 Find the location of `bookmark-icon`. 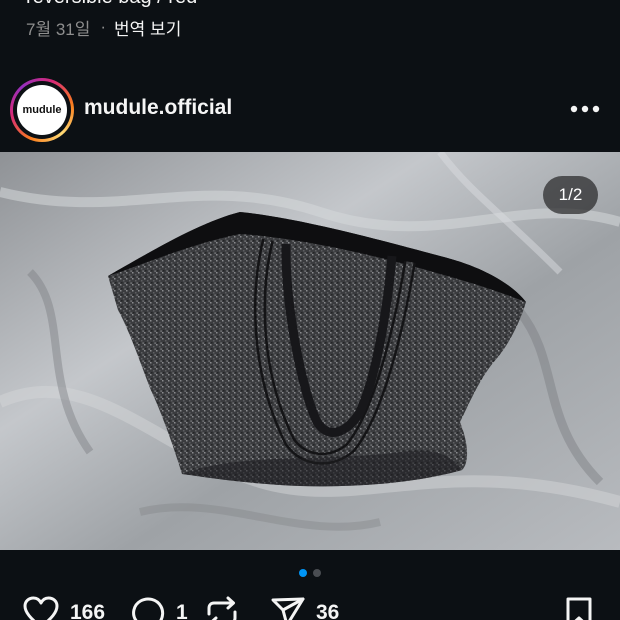

bookmark-icon is located at coordinates (579, 608).